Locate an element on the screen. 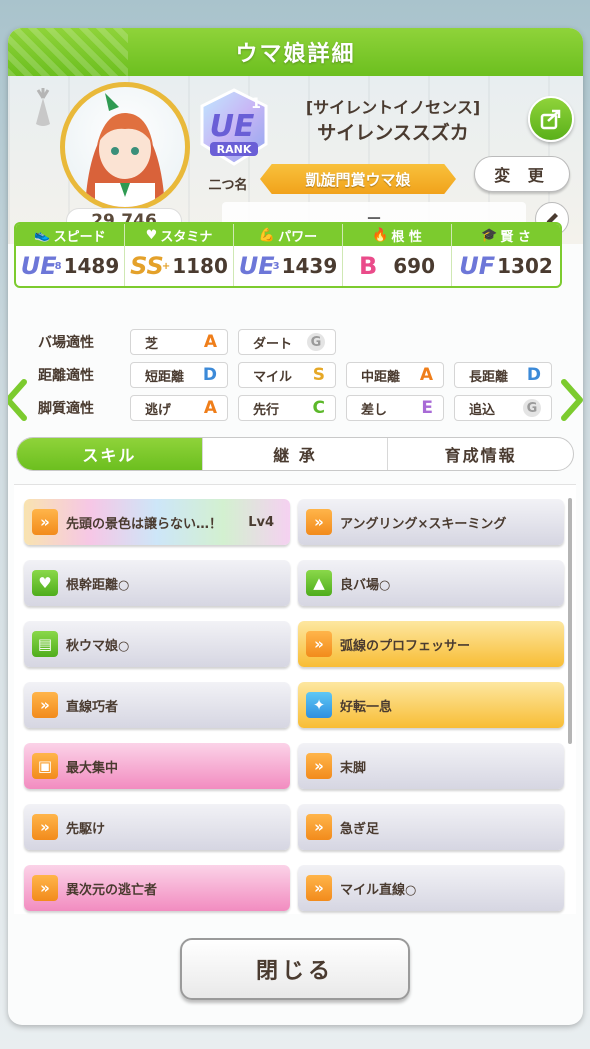 The width and height of the screenshot is (590, 1049). share-button is located at coordinates (551, 119).